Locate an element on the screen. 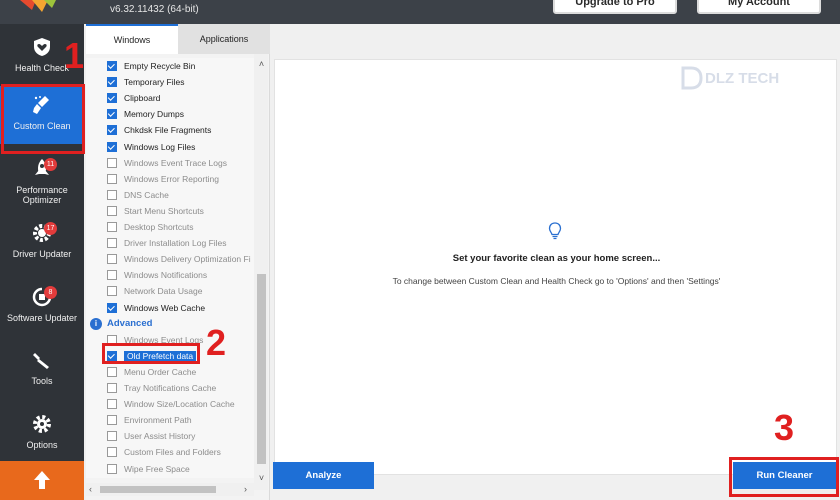  sidebar-upgrade-button is located at coordinates (42, 480).